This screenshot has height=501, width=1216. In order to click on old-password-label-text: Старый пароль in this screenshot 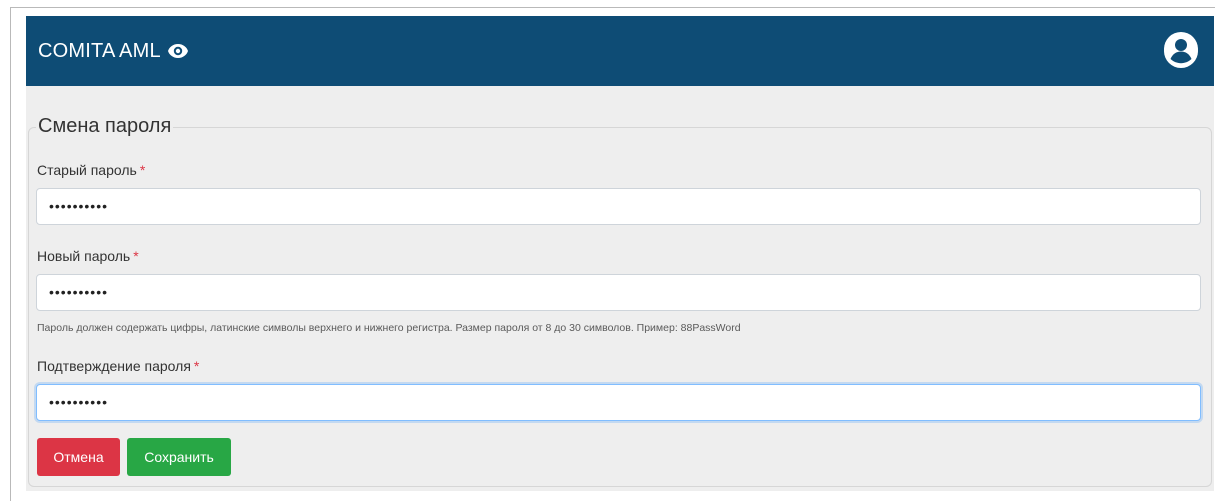, I will do `click(87, 170)`.